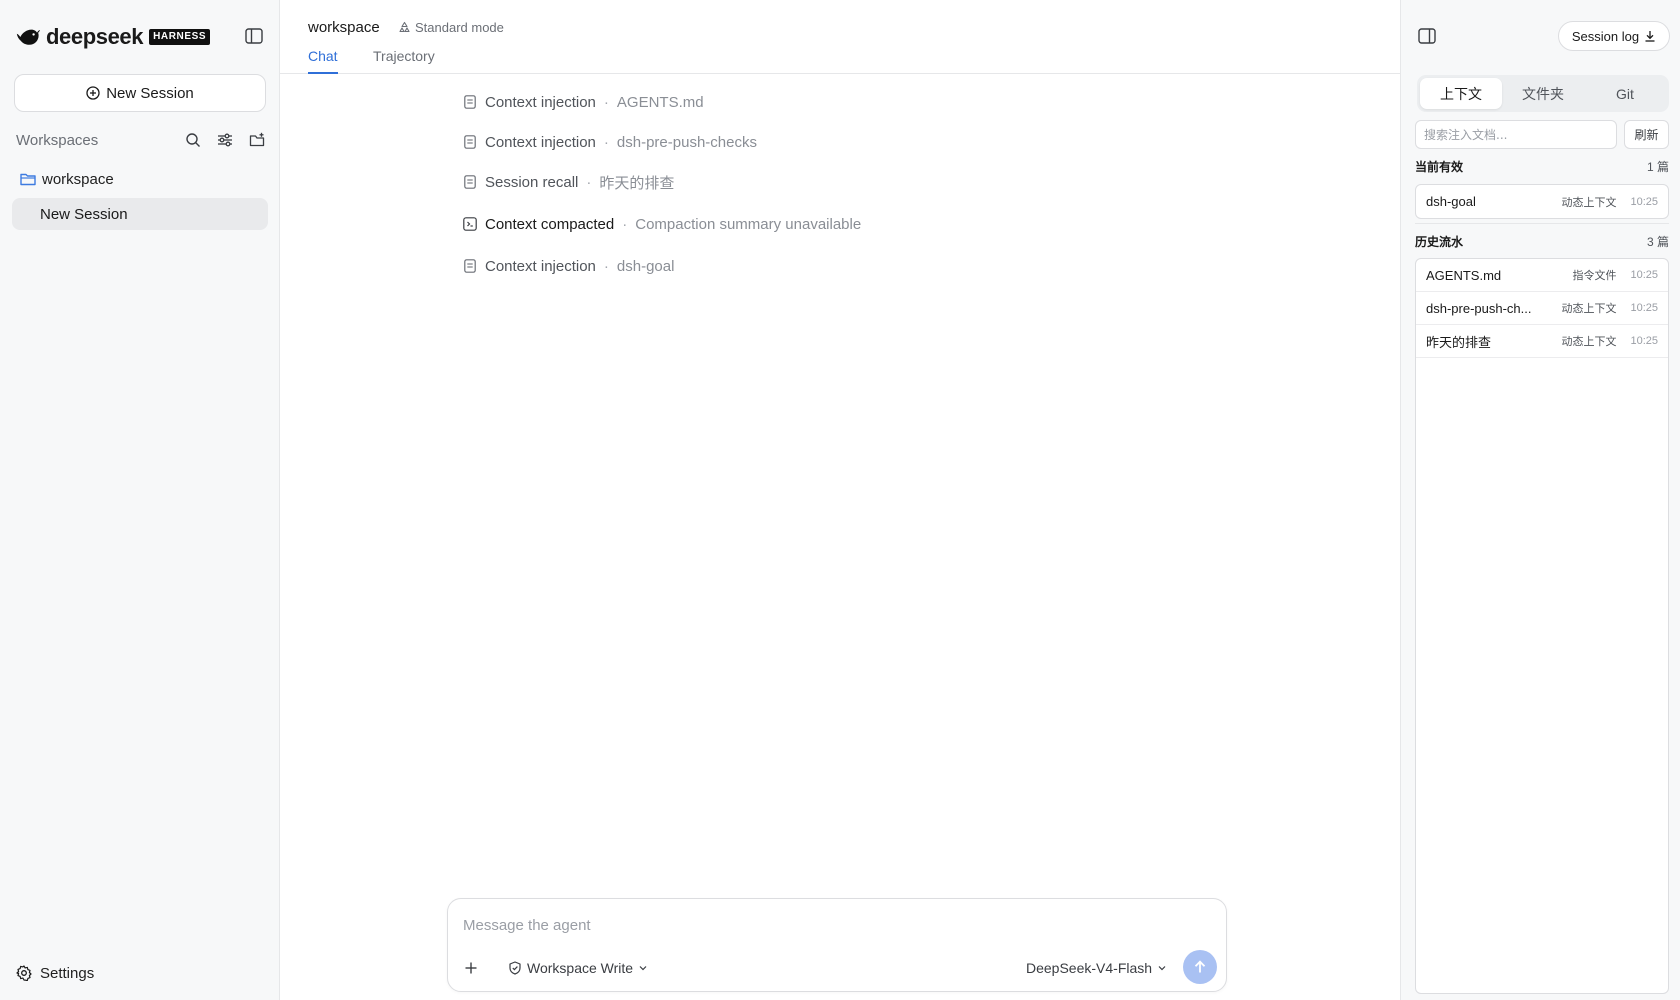  Describe the element at coordinates (1542, 308) in the screenshot. I see `doc-row: dsh-pre-push-ch... 动态上下文 10:25` at that location.